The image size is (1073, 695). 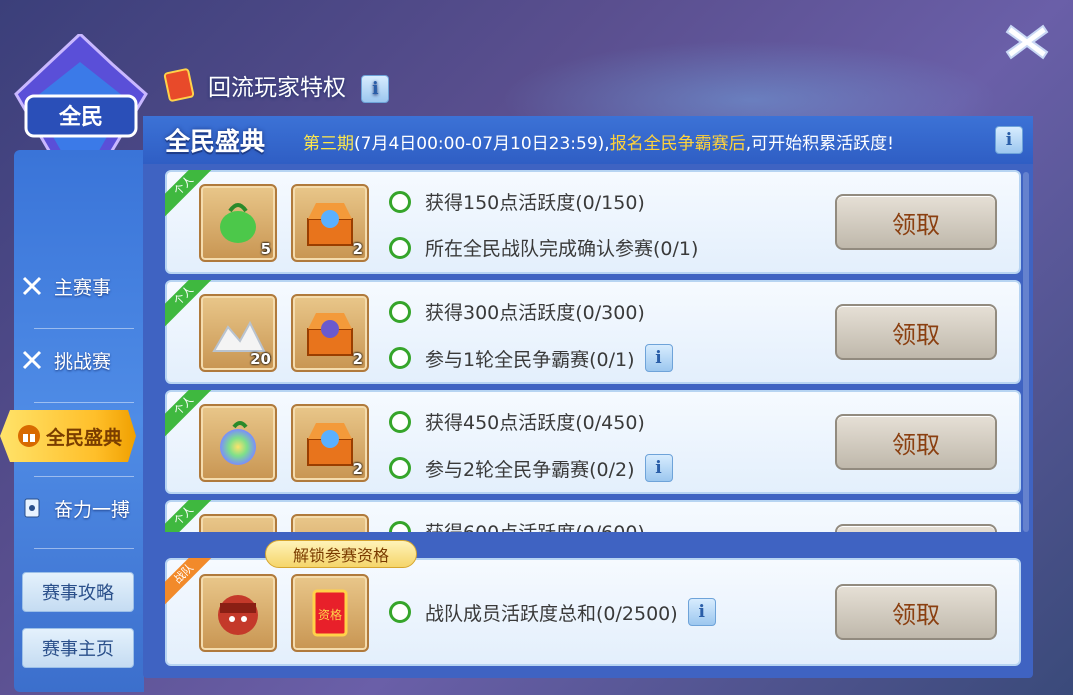 I want to click on svg-text: 资格, so click(x=330, y=614).